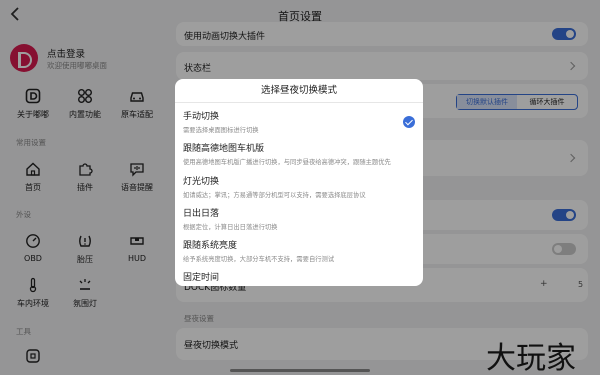  What do you see at coordinates (531, 358) in the screenshot?
I see `watermark: 大玩家` at bounding box center [531, 358].